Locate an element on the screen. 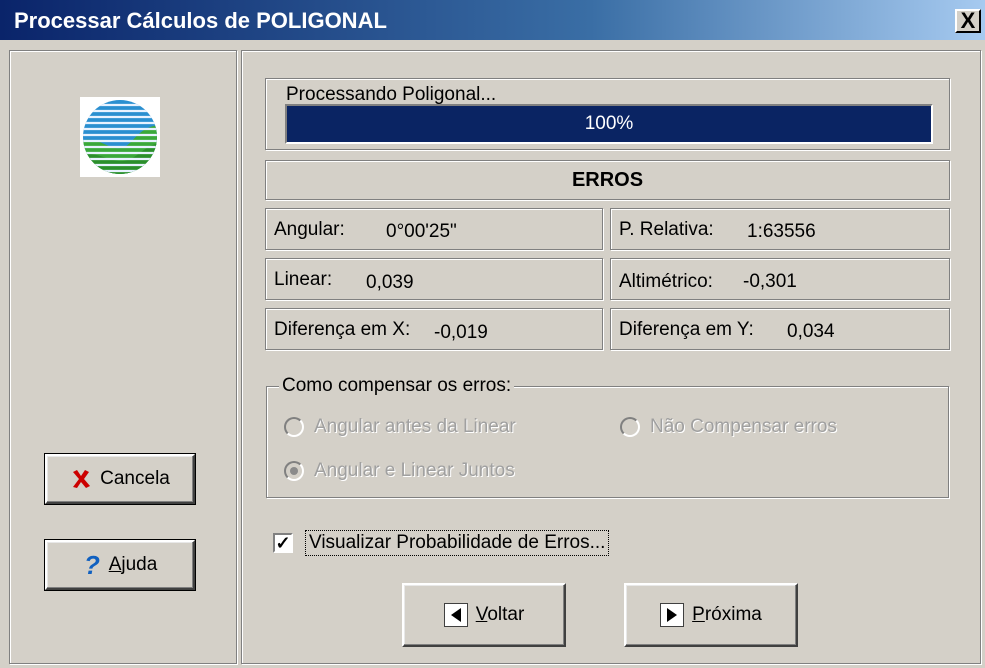  dx-error-cell: Diferença em X: -0,019 is located at coordinates (434, 329).